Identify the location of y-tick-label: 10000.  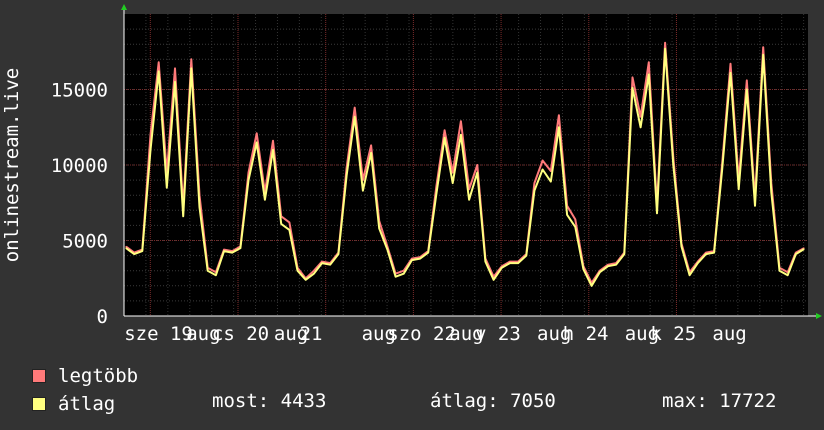
(79, 166).